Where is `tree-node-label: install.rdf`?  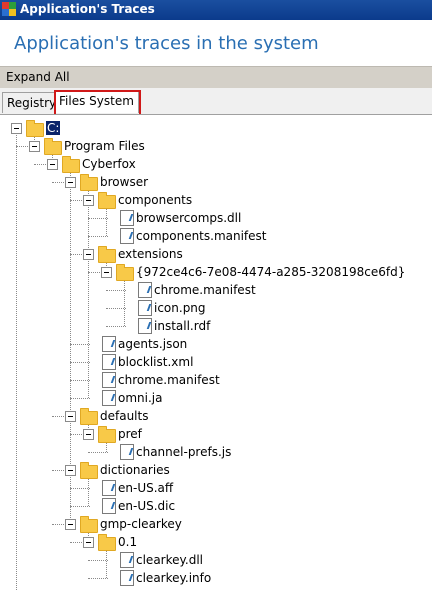 tree-node-label: install.rdf is located at coordinates (182, 326).